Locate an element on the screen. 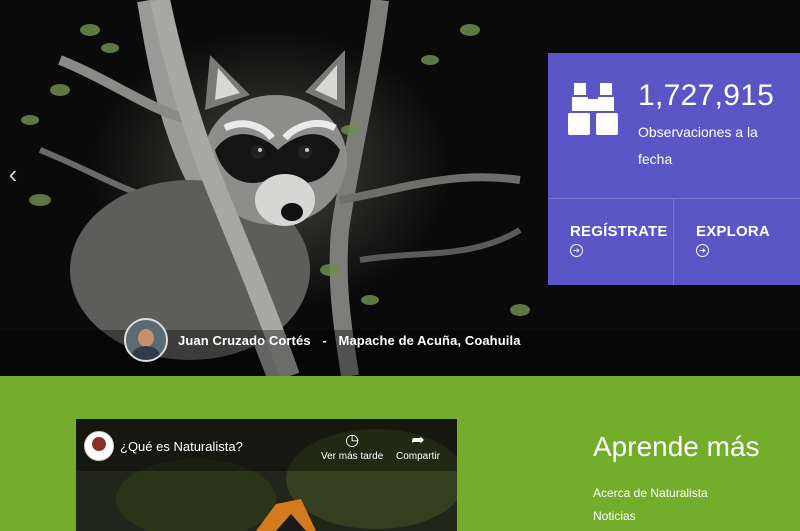 The width and height of the screenshot is (800, 531). signup-button: REGÍSTRATE ➔ is located at coordinates (611, 242).